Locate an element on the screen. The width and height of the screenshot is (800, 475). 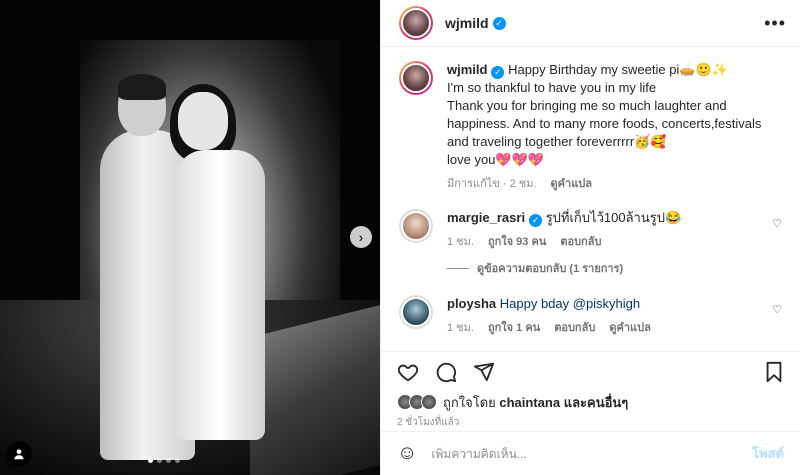
likes-user-link: chaintana is located at coordinates (529, 402).